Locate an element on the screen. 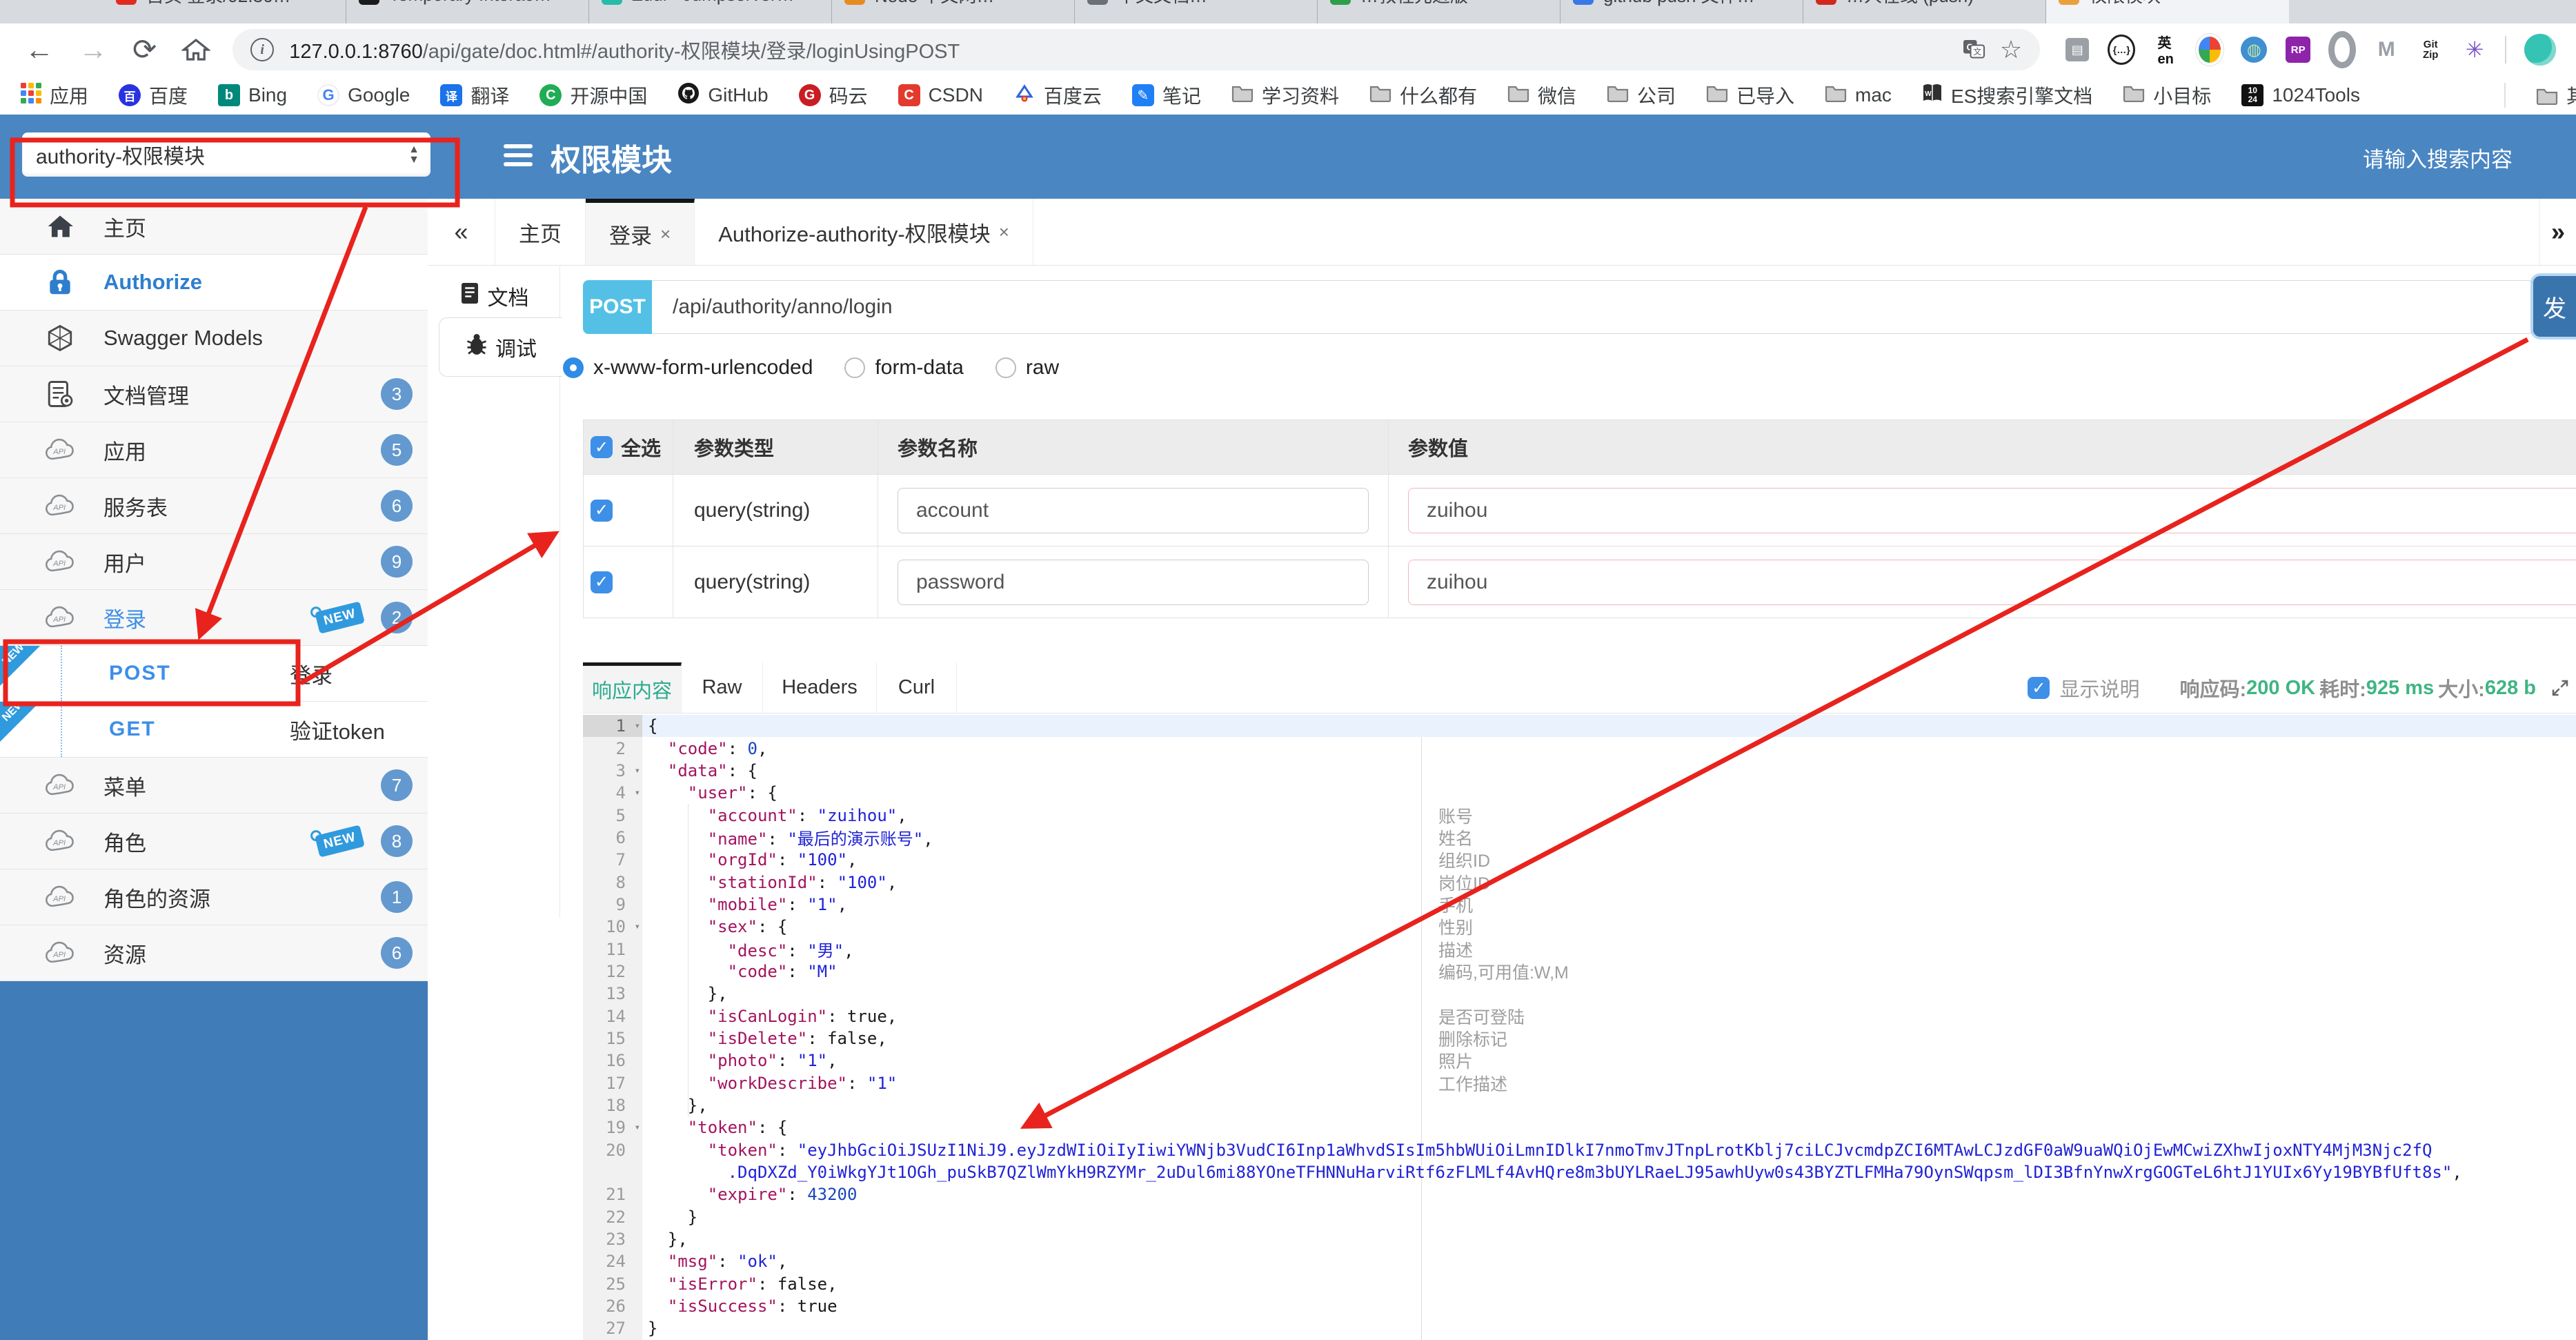  param-name-input: account is located at coordinates (1133, 510).